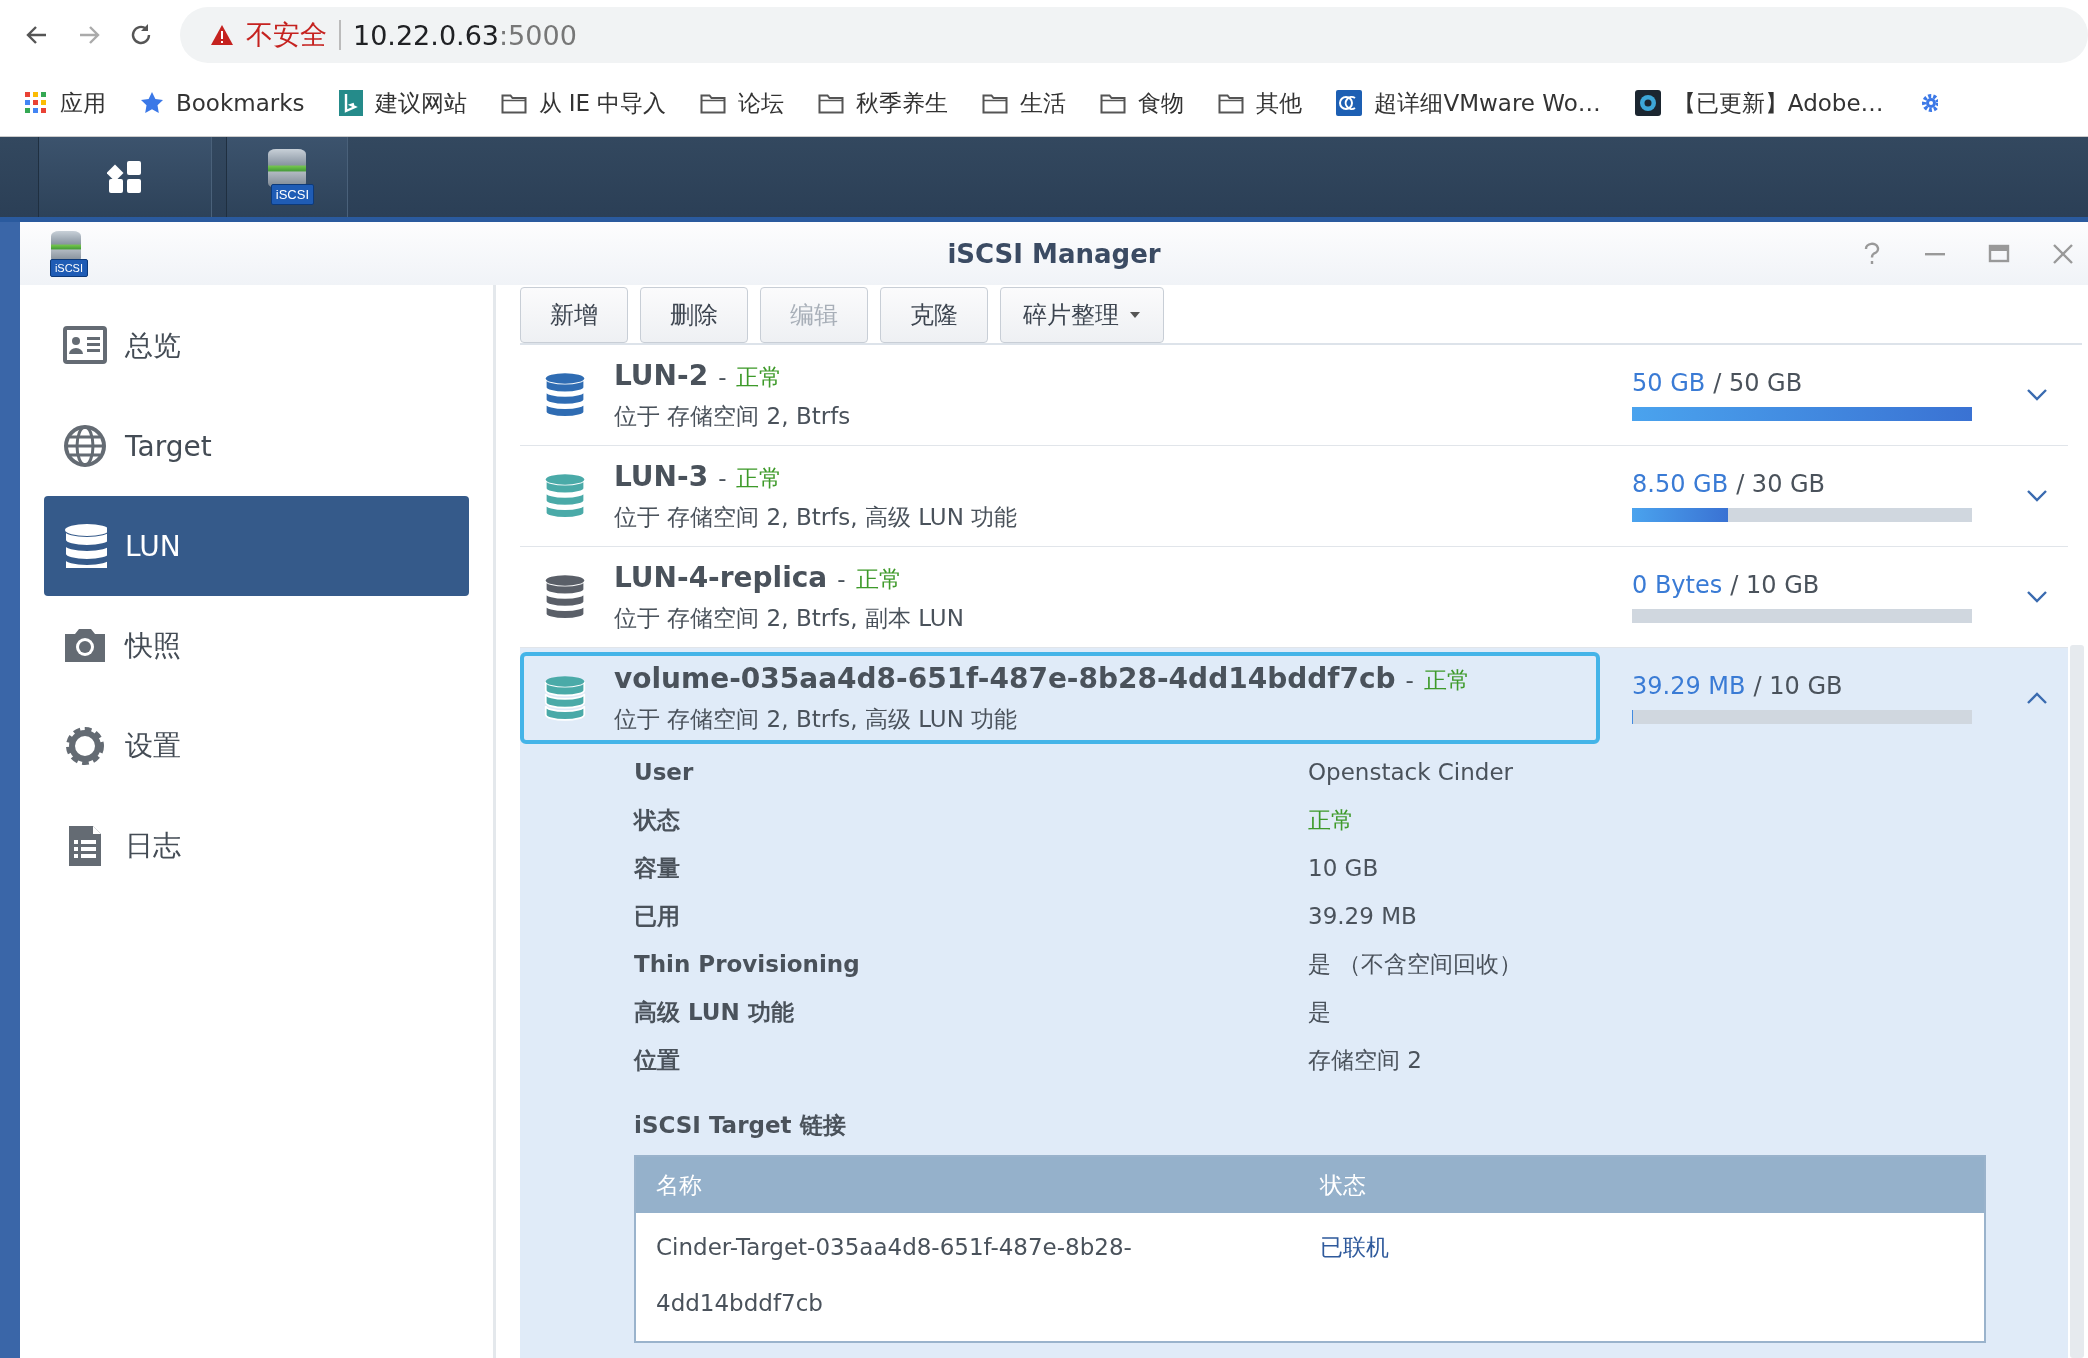 This screenshot has width=2088, height=1358. Describe the element at coordinates (1260, 103) in the screenshot. I see `bookmark: 其他` at that location.